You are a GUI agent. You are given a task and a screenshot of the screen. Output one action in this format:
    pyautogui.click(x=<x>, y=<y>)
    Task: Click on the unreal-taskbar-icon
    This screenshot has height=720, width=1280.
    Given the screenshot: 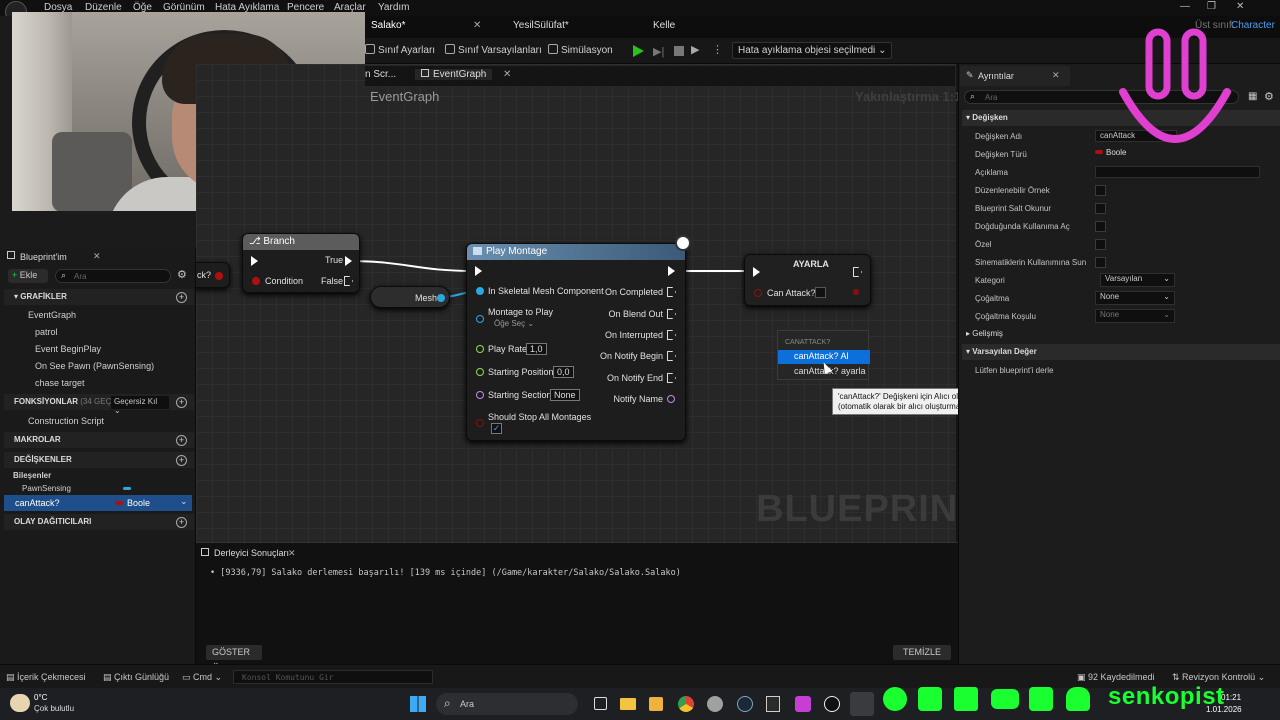 What is the action you would take?
    pyautogui.click(x=832, y=704)
    